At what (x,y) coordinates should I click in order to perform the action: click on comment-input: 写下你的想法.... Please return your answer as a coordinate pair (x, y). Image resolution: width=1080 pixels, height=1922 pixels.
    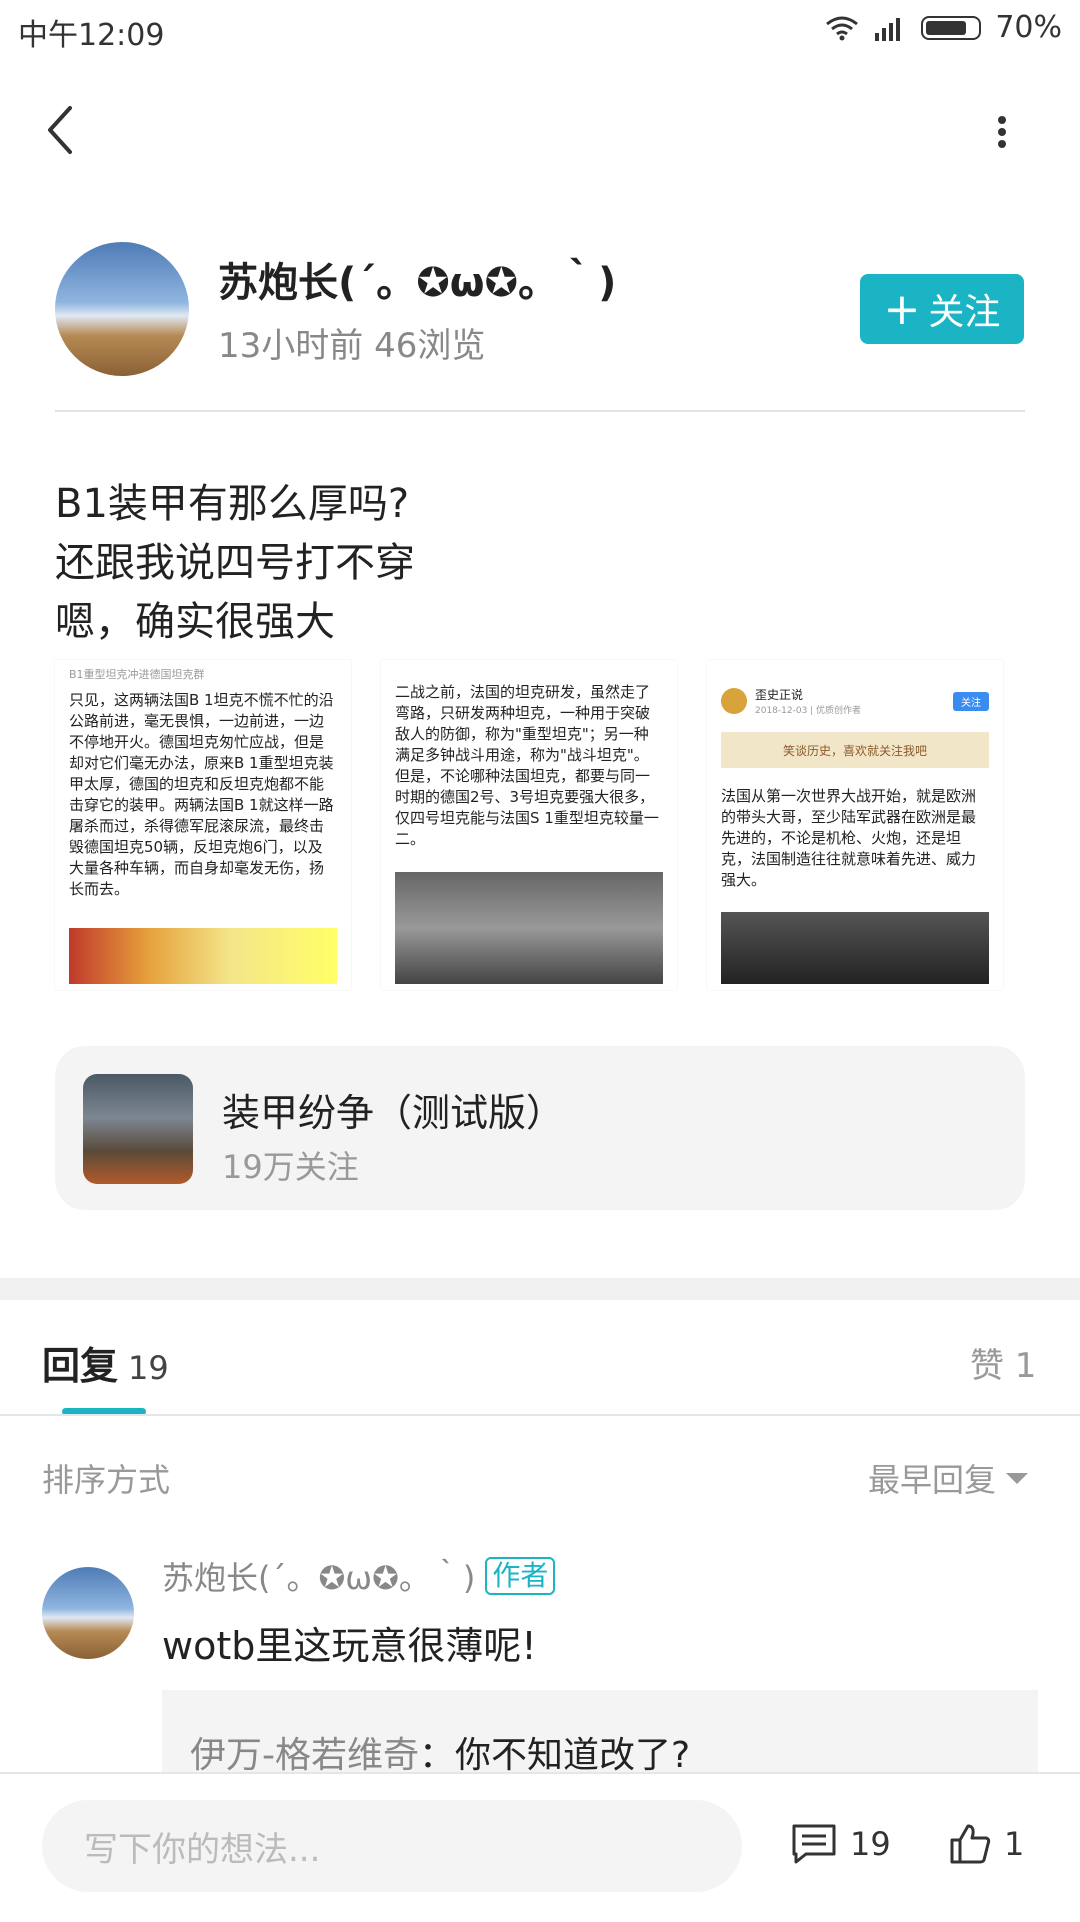
    Looking at the image, I should click on (392, 1846).